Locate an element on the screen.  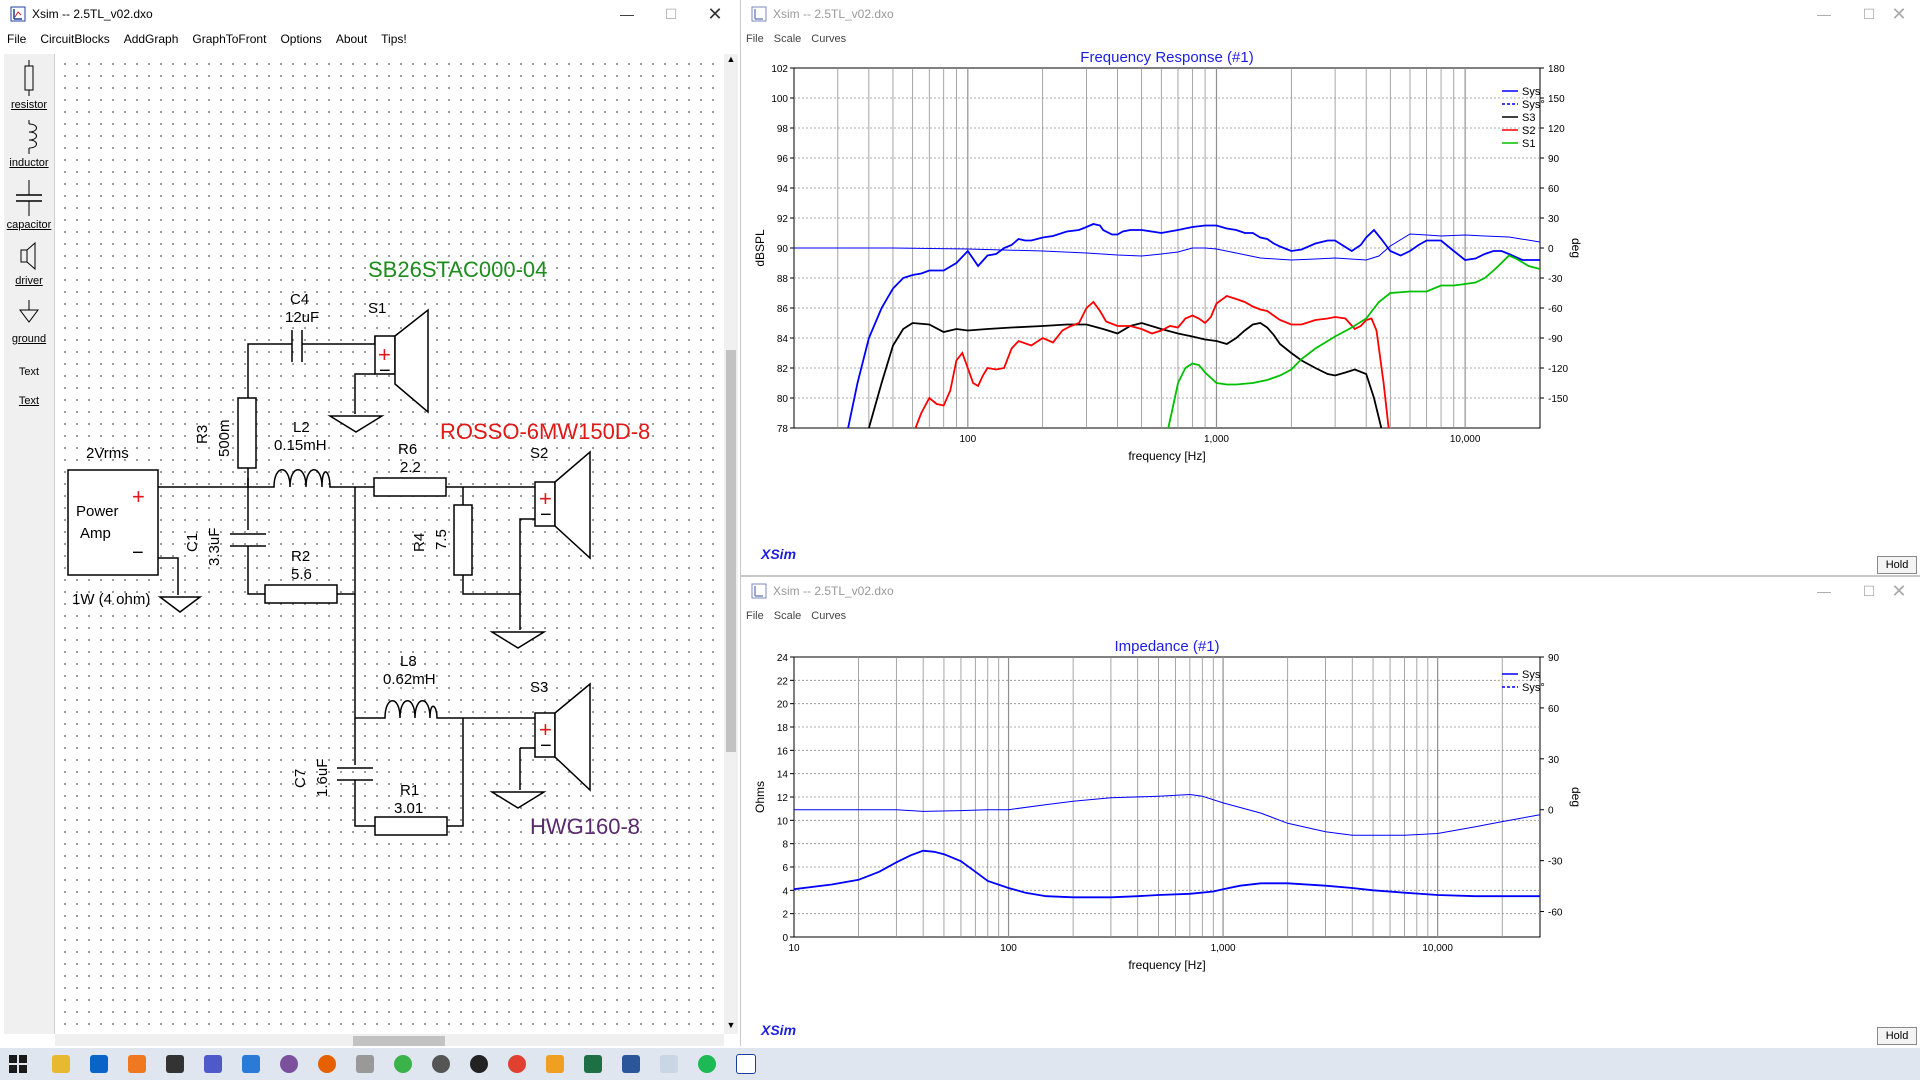
app-icon-black is located at coordinates (479, 1064).